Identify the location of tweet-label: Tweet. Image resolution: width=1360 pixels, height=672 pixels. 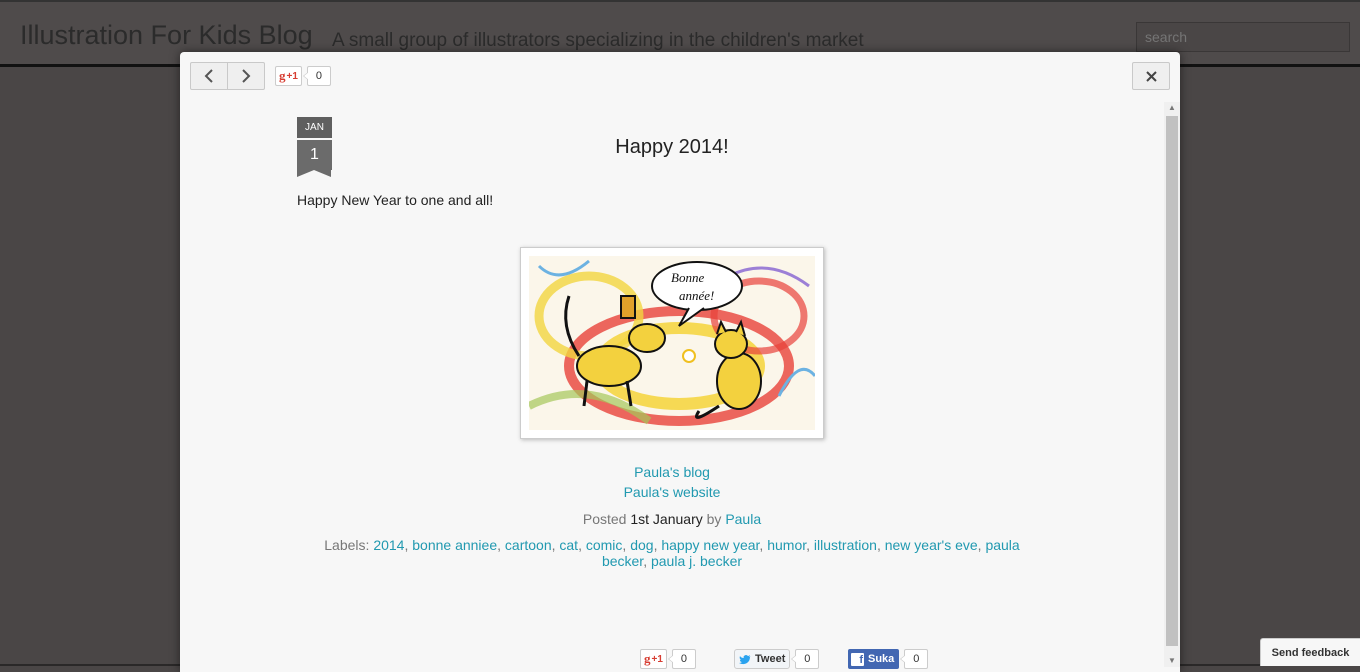
(770, 659).